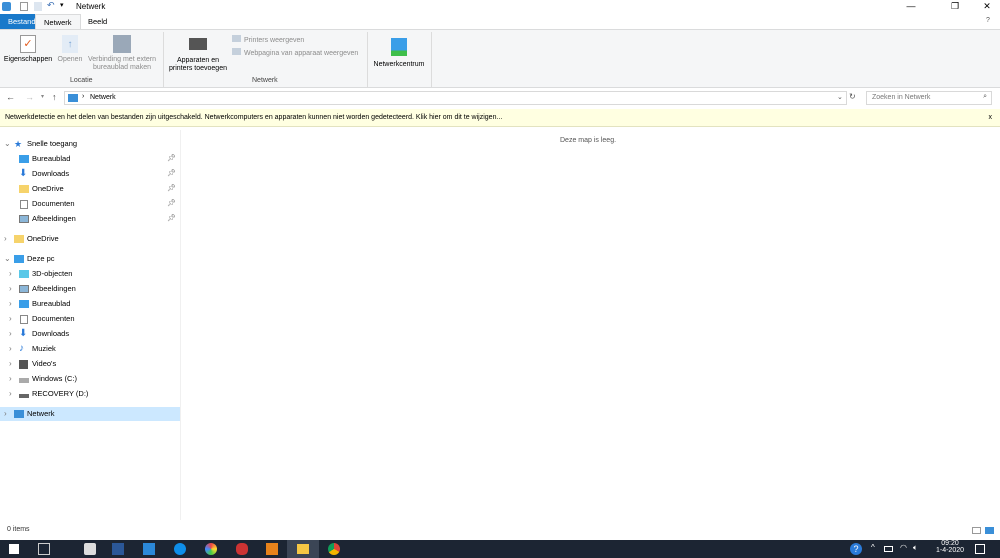 The image size is (1000, 558). Describe the element at coordinates (51, 303) in the screenshot. I see `label: Bureaublad` at that location.